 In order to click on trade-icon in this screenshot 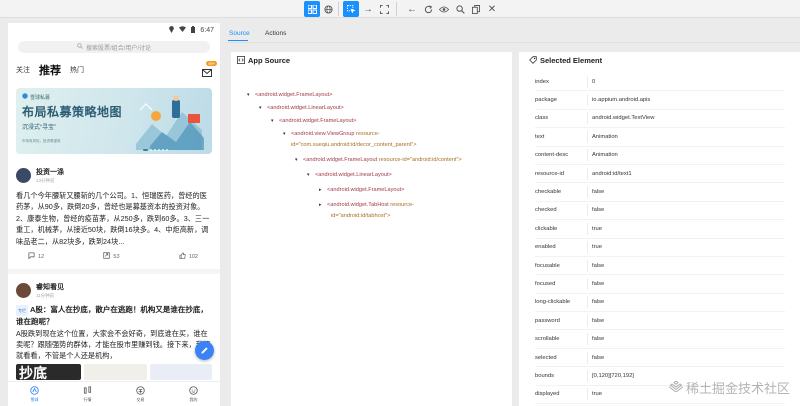, I will do `click(140, 390)`.